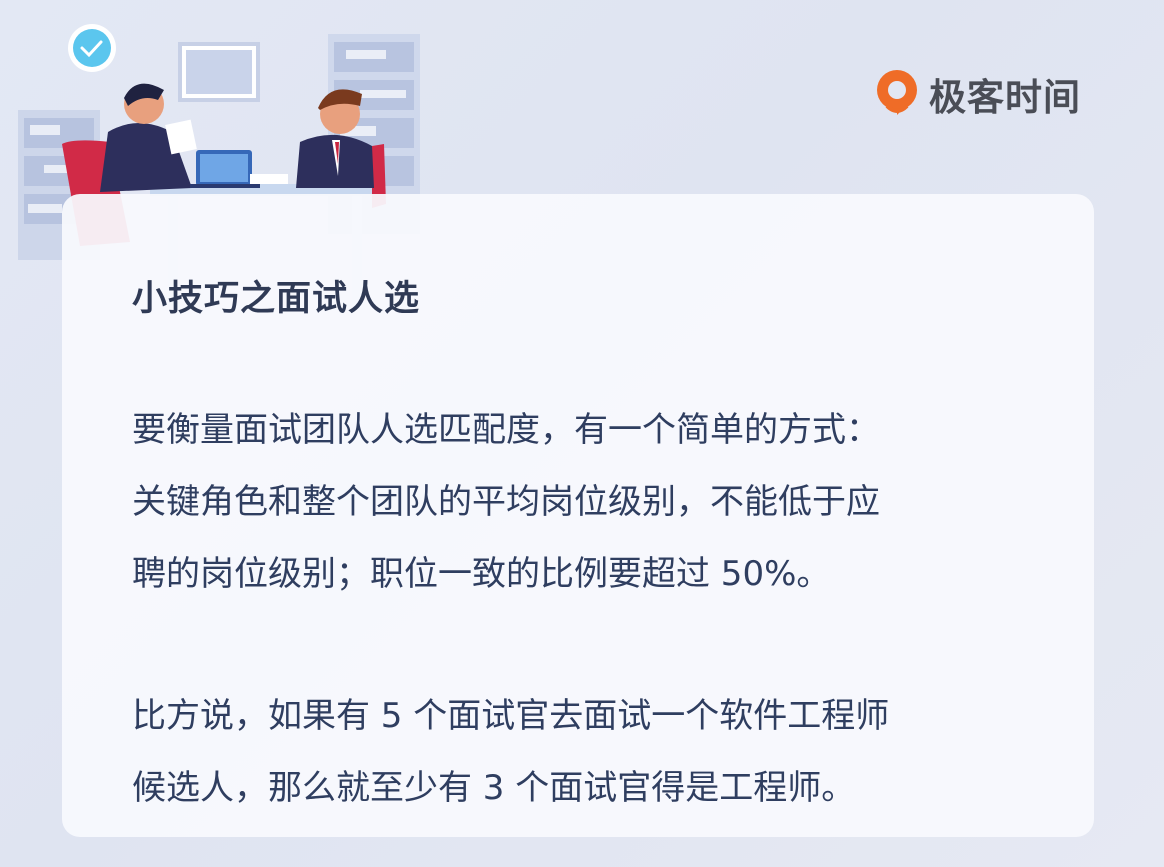 The width and height of the screenshot is (1164, 867). Describe the element at coordinates (897, 92) in the screenshot. I see `geektime-logo-icon` at that location.